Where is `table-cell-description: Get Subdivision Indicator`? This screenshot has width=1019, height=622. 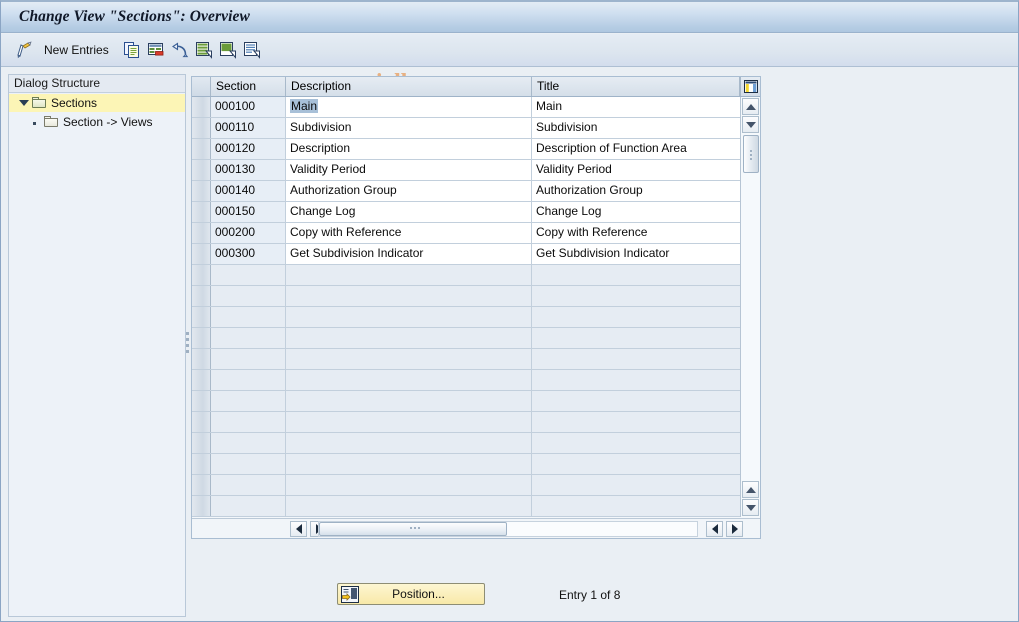
table-cell-description: Get Subdivision Indicator is located at coordinates (409, 254).